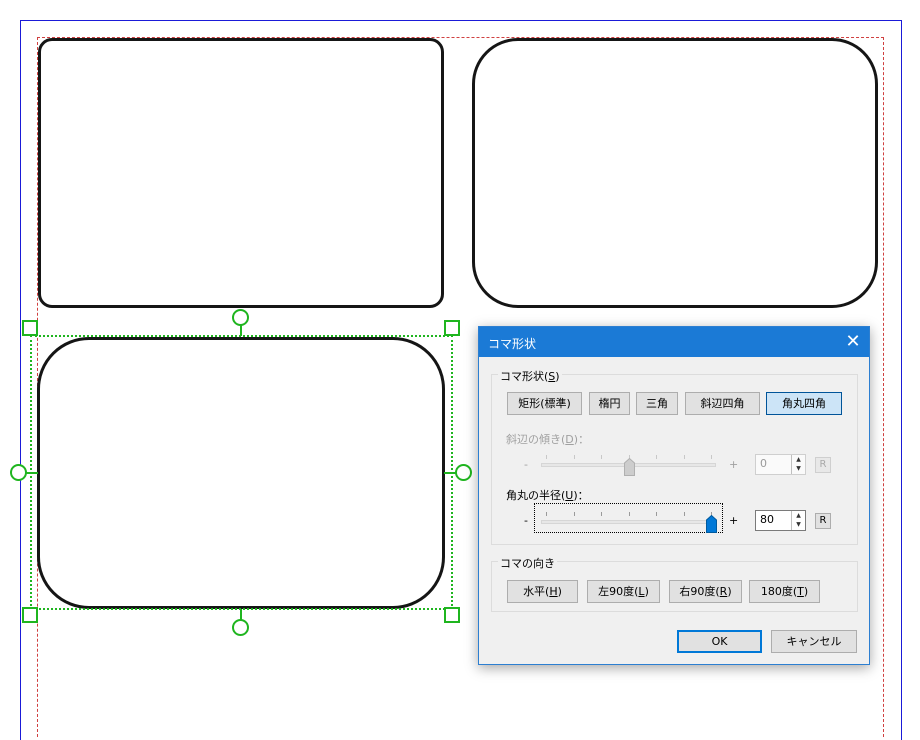 This screenshot has height=740, width=920. Describe the element at coordinates (547, 495) in the screenshot. I see `radius-label: 角丸の半径(U)：` at that location.